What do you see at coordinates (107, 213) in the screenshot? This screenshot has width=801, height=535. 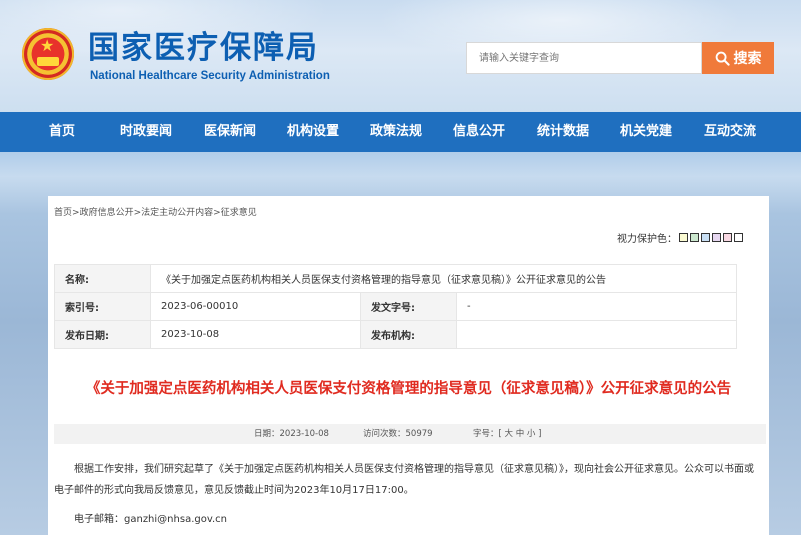 I see `breadcrumb-gov-info: 政府信息公开` at bounding box center [107, 213].